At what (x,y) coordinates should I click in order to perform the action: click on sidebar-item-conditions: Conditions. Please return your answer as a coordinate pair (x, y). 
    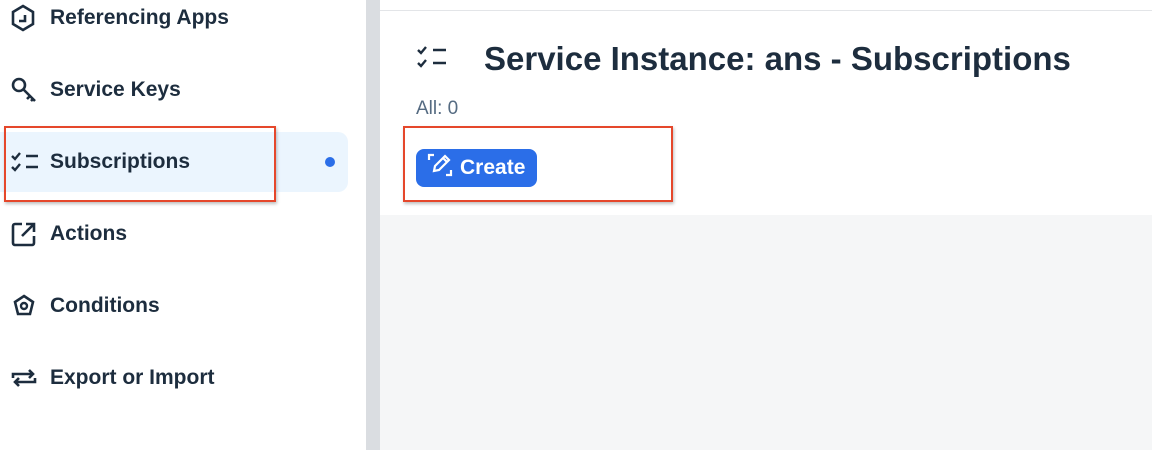
    Looking at the image, I should click on (174, 306).